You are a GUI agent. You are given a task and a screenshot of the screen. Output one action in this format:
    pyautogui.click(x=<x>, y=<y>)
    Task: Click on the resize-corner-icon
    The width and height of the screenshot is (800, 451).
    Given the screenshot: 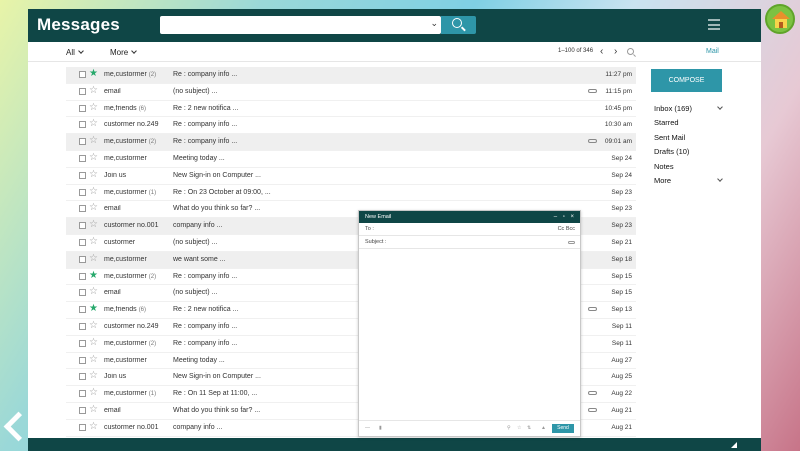 What is the action you would take?
    pyautogui.click(x=734, y=445)
    